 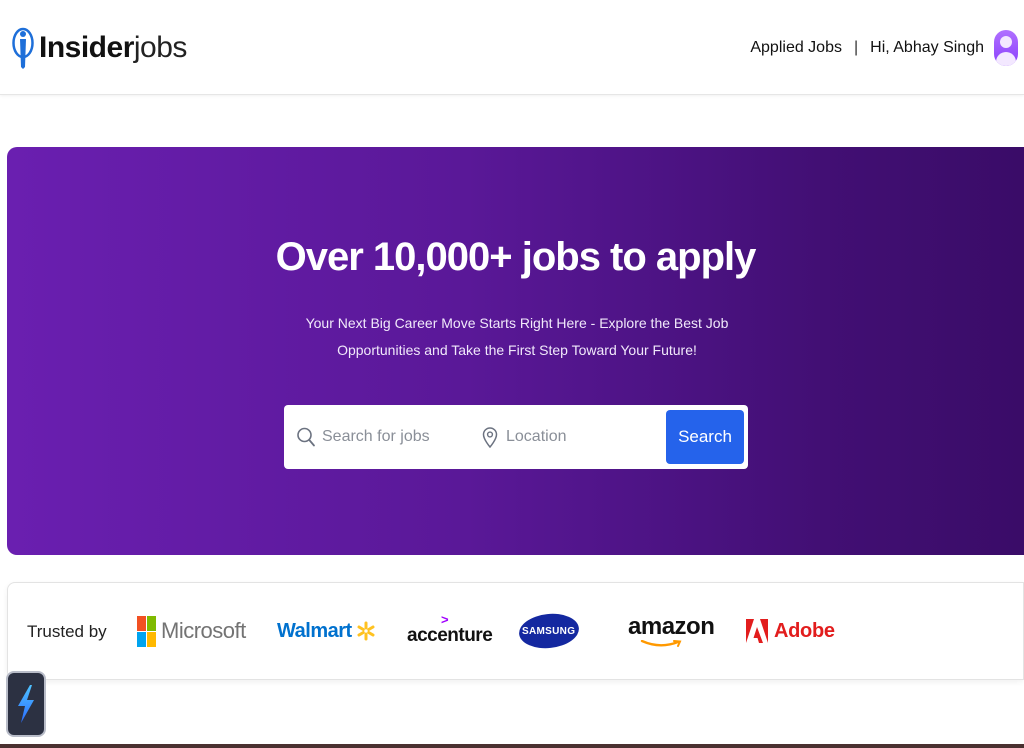 I want to click on lightning-bolt-icon, so click(x=26, y=704).